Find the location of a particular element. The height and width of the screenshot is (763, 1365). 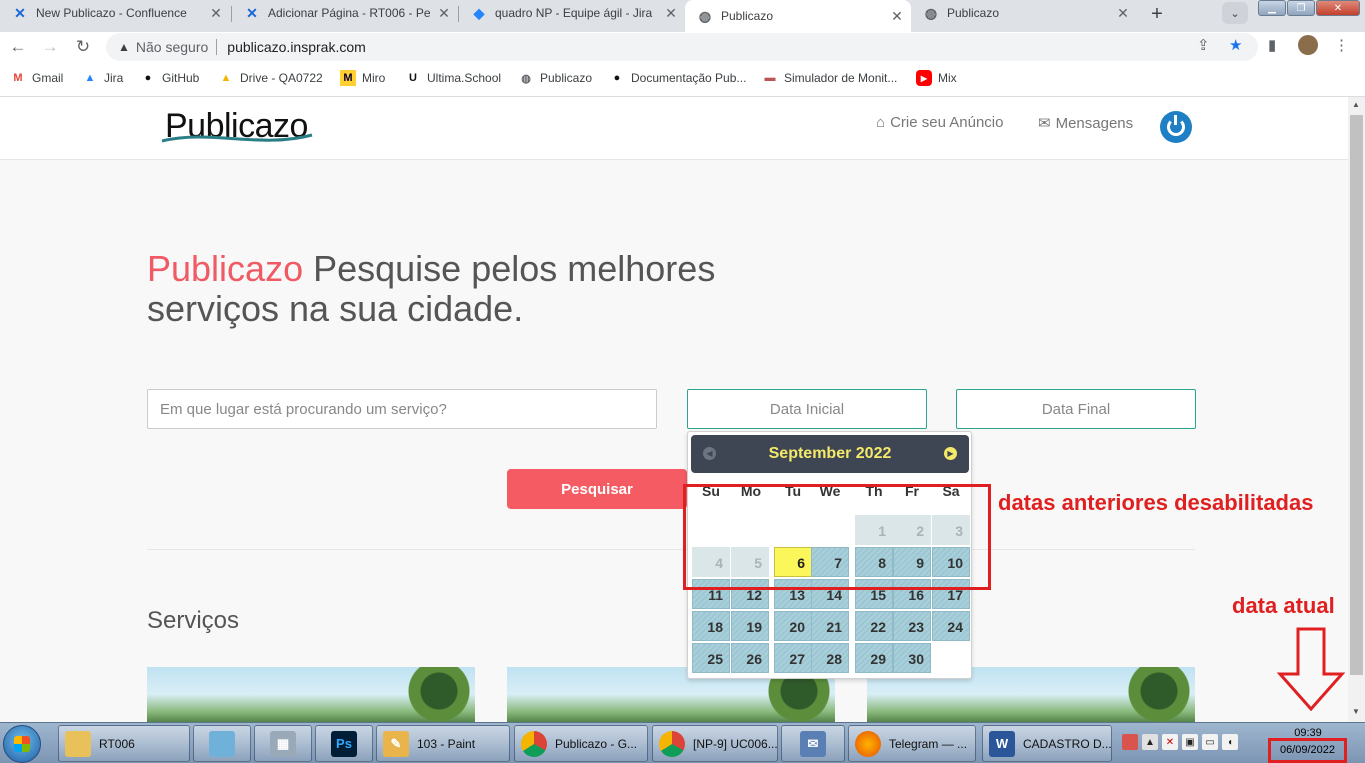

tab-search-button: ⌄ is located at coordinates (1235, 13).